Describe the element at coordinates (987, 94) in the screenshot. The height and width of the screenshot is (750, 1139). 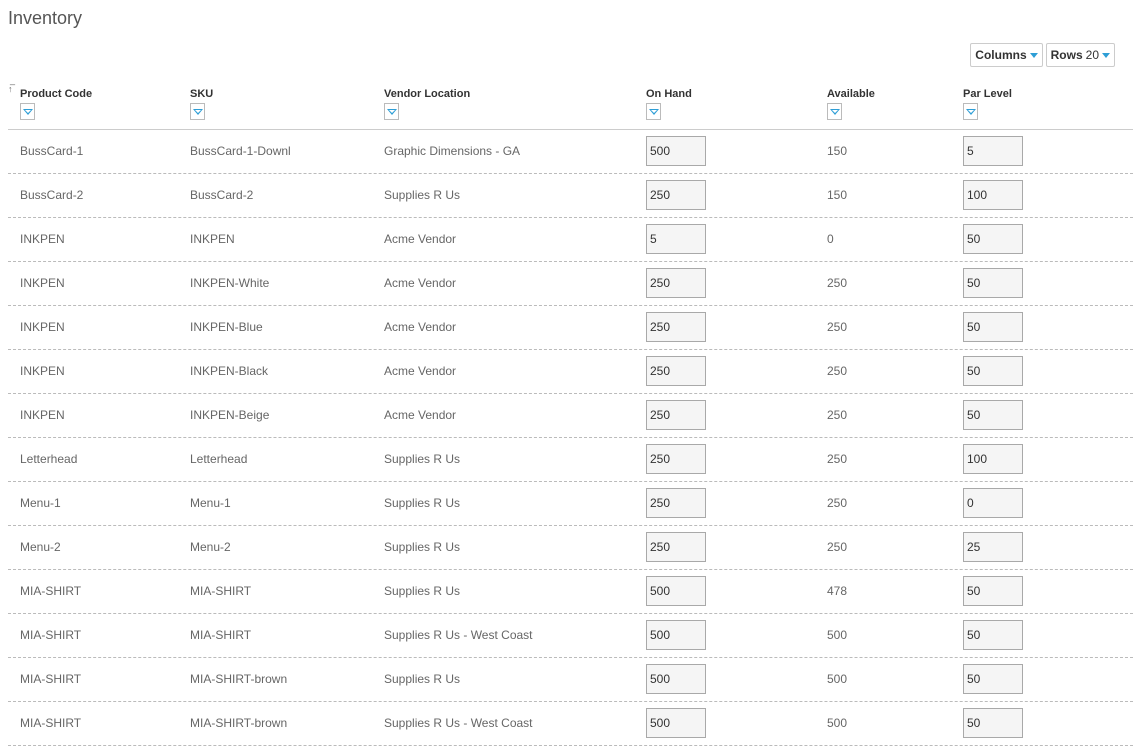
I see `column-header-par-level: Par Level` at that location.